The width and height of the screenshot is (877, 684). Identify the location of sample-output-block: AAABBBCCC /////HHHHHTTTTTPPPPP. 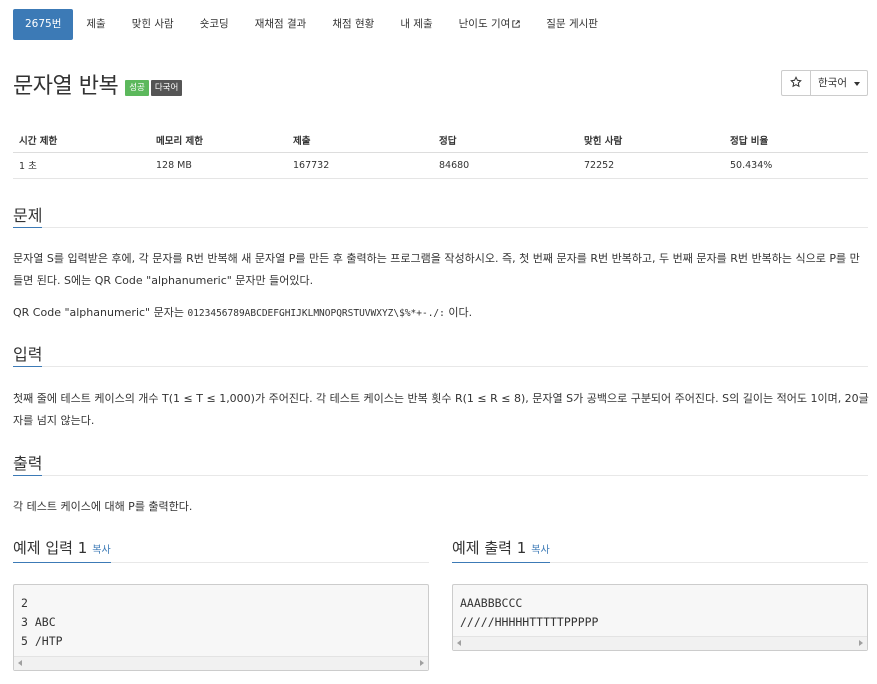
(660, 617).